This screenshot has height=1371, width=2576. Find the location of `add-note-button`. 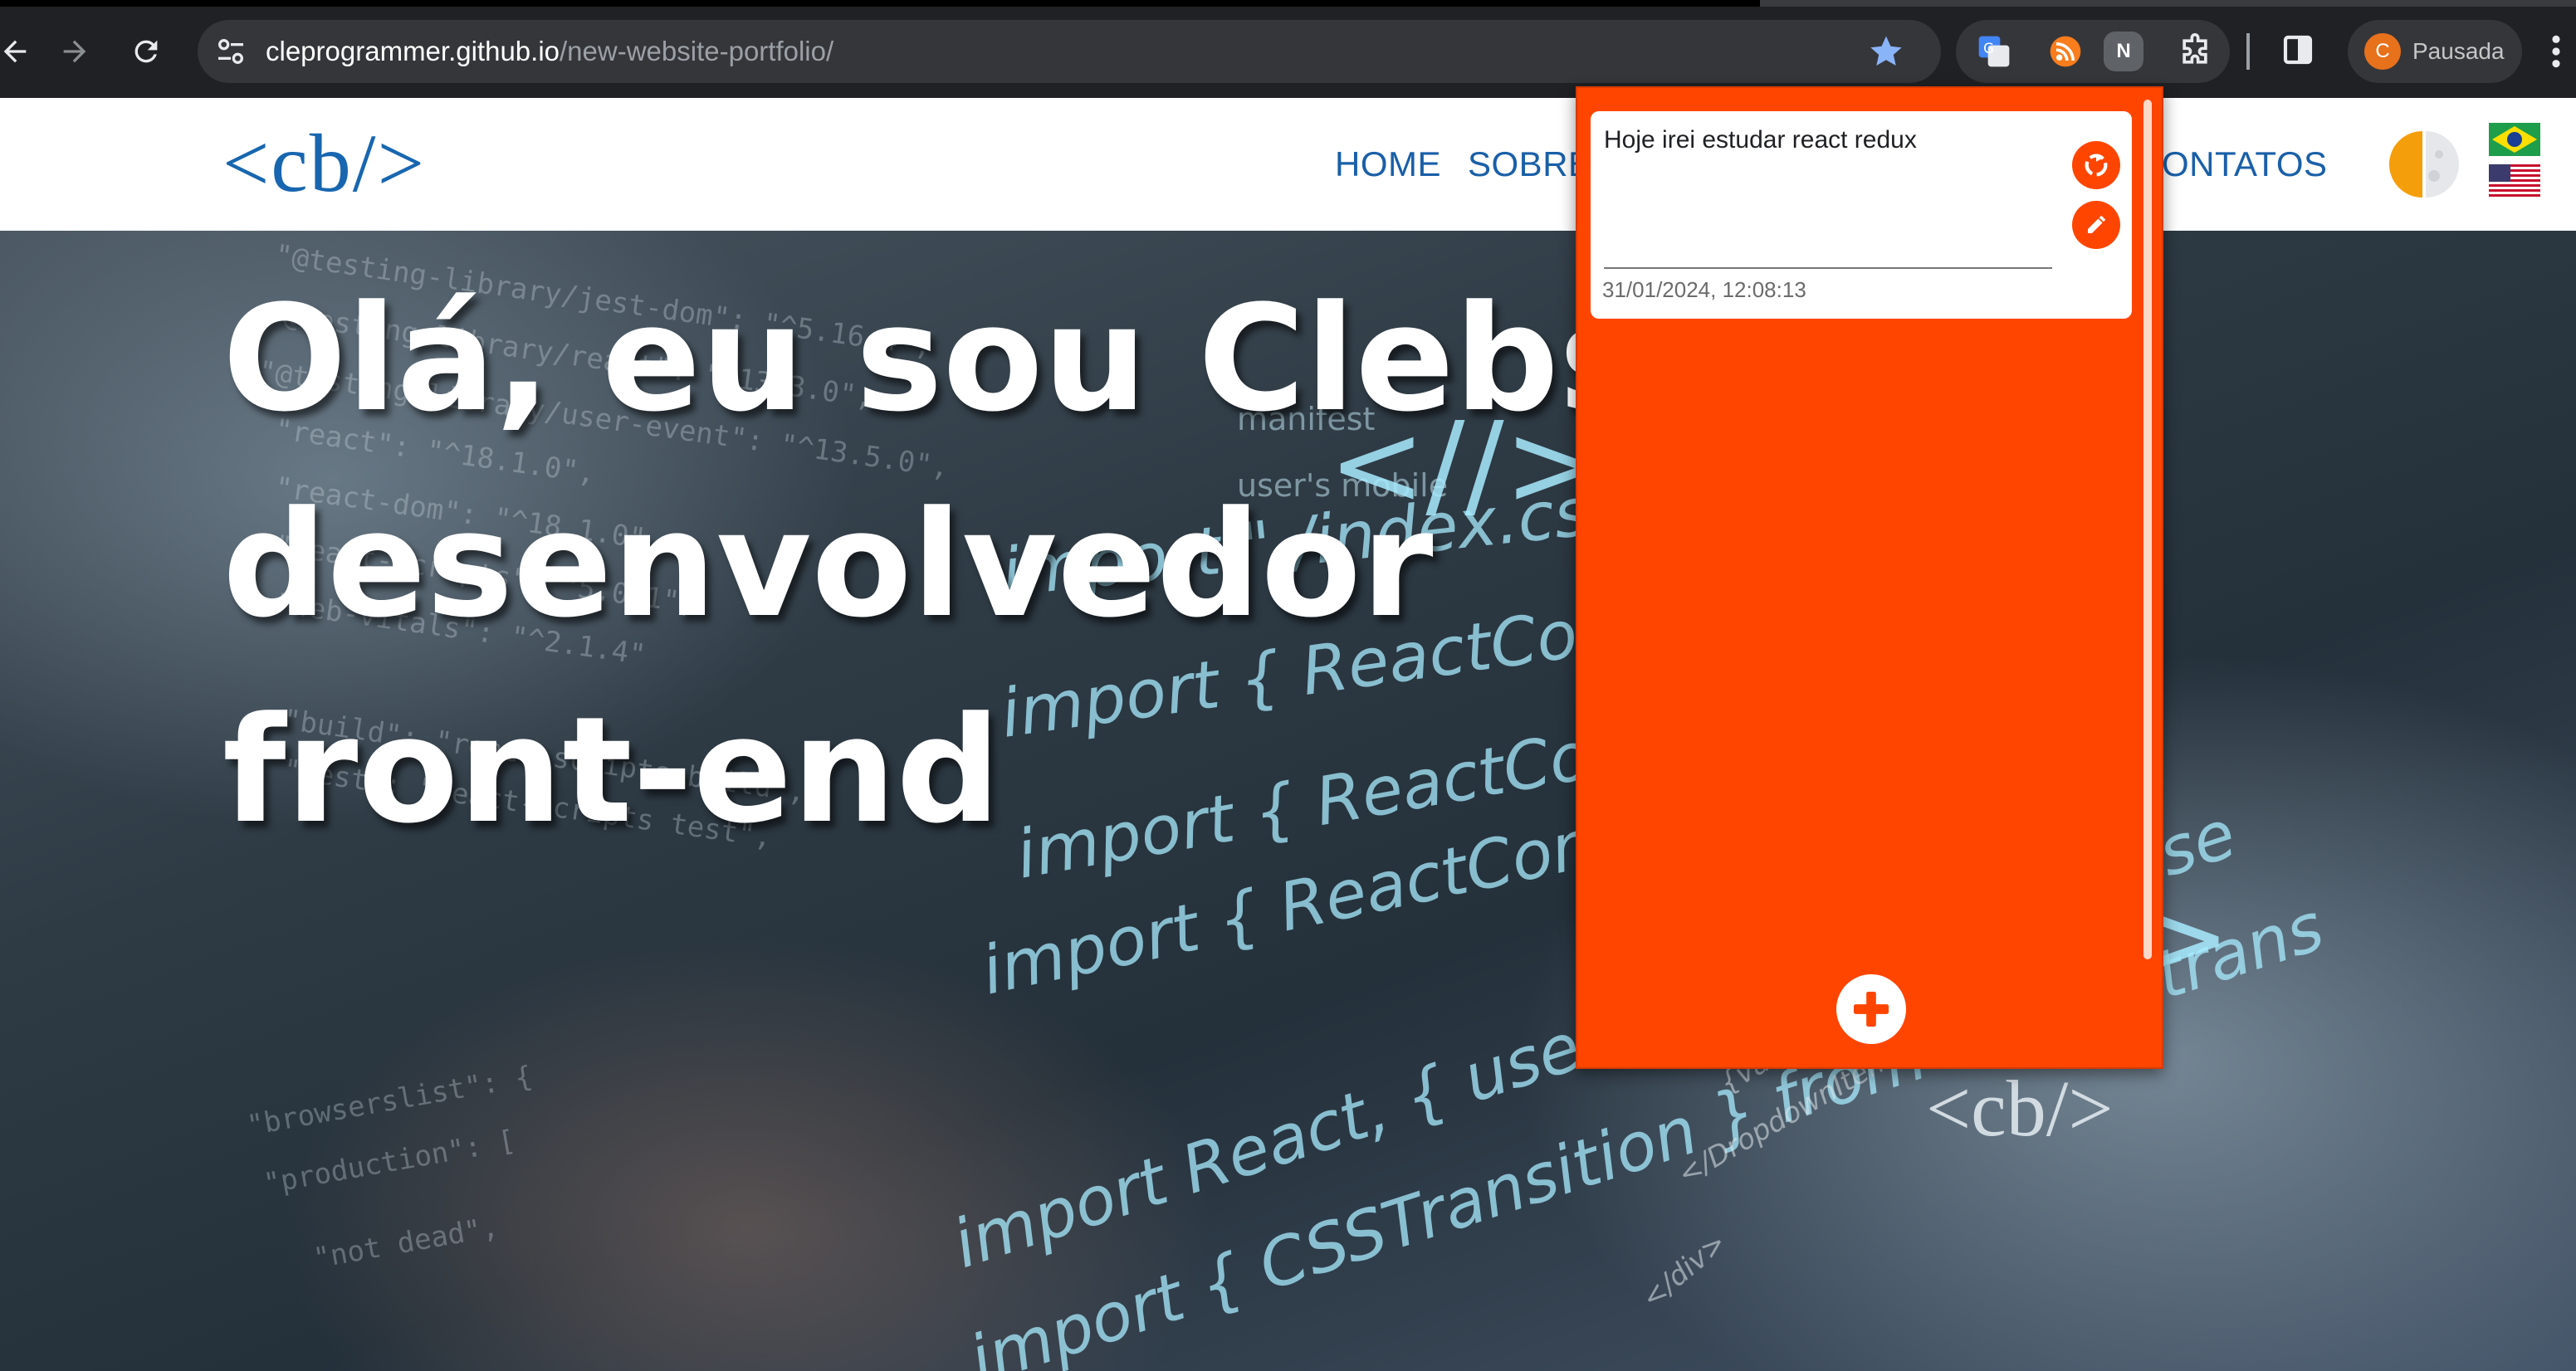

add-note-button is located at coordinates (1871, 1009).